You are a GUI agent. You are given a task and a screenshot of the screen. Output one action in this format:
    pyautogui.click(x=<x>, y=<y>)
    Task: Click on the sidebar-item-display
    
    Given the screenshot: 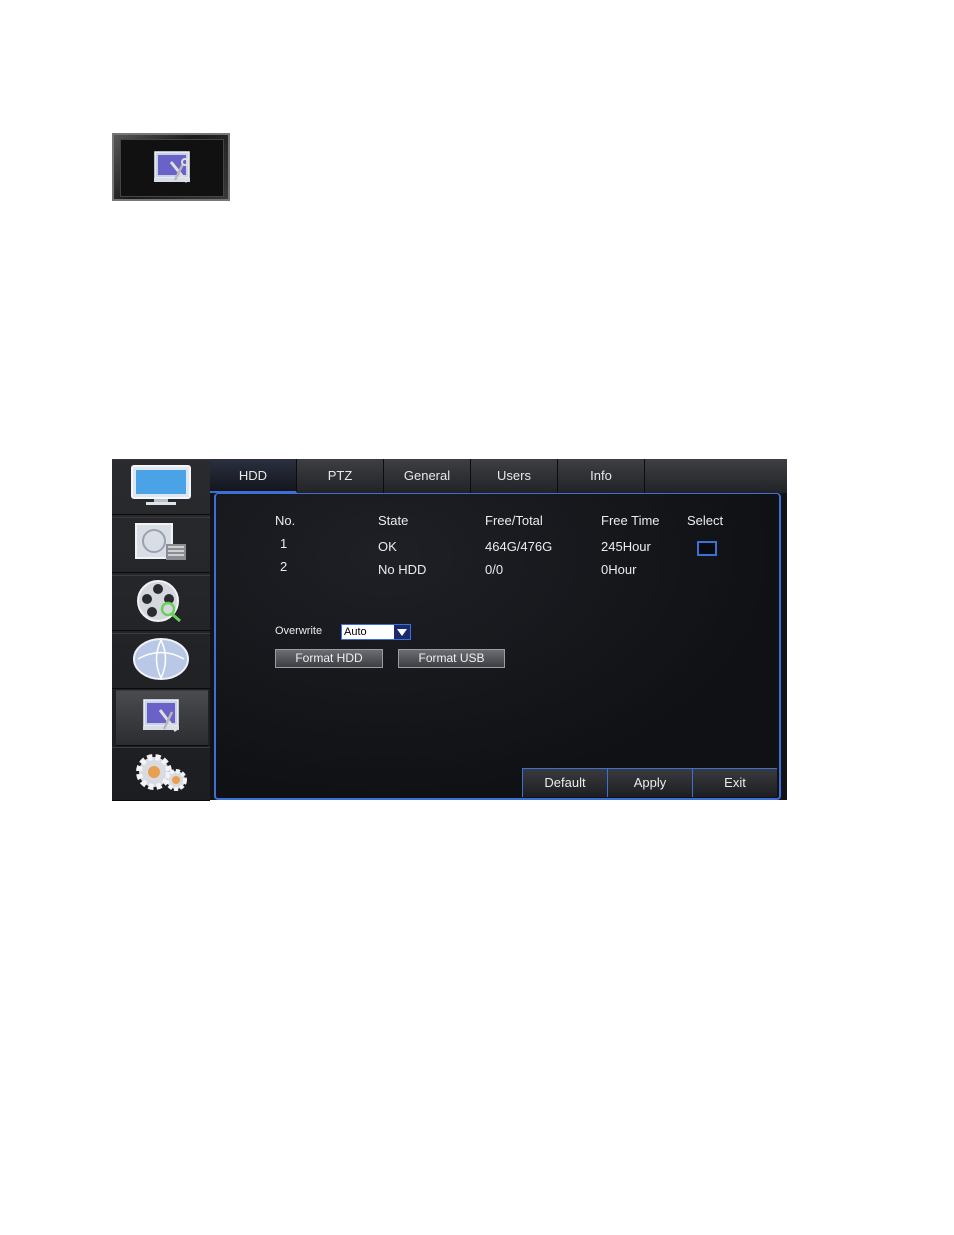 What is the action you would take?
    pyautogui.click(x=161, y=487)
    